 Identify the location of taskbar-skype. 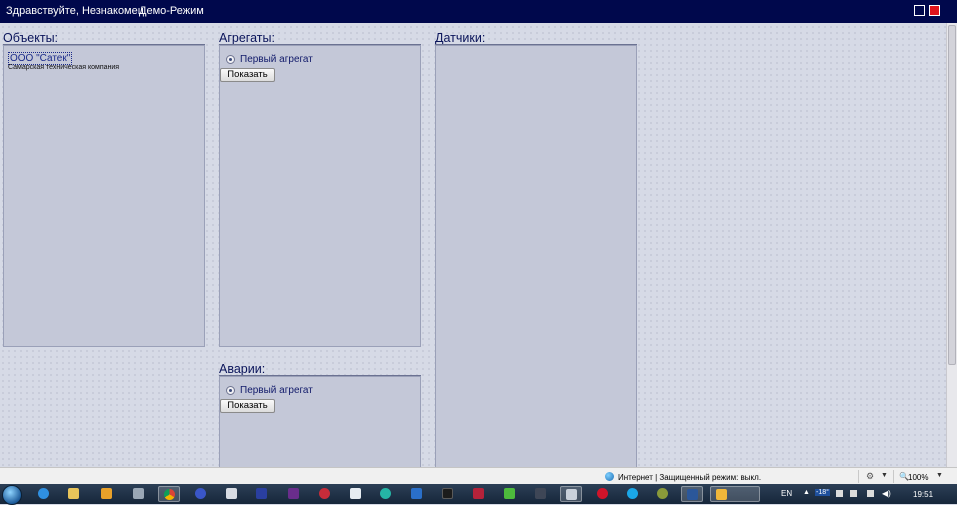
(633, 494).